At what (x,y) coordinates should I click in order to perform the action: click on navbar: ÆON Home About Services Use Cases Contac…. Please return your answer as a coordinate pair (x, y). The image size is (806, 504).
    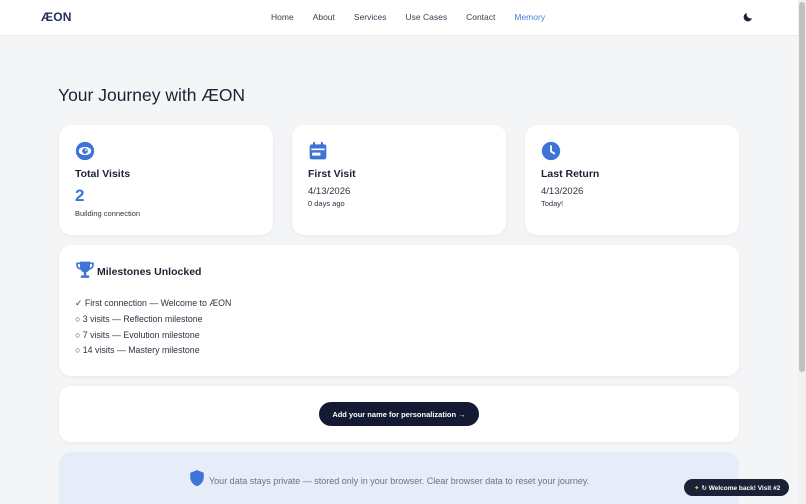
    Looking at the image, I should click on (399, 18).